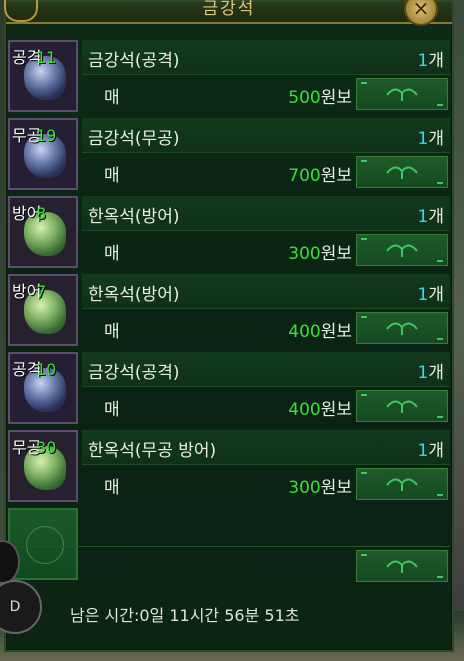 Image resolution: width=464 pixels, height=661 pixels. Describe the element at coordinates (266, 135) in the screenshot. I see `name-line: 금강석(무공) 1개` at that location.